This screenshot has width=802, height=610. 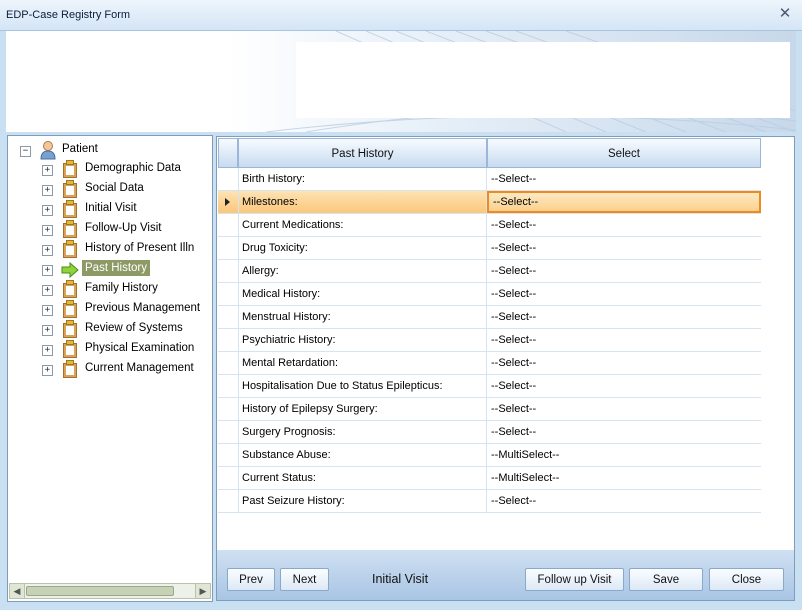 I want to click on table-row: Substance Abuse: --MultiSelect--, so click(x=489, y=455).